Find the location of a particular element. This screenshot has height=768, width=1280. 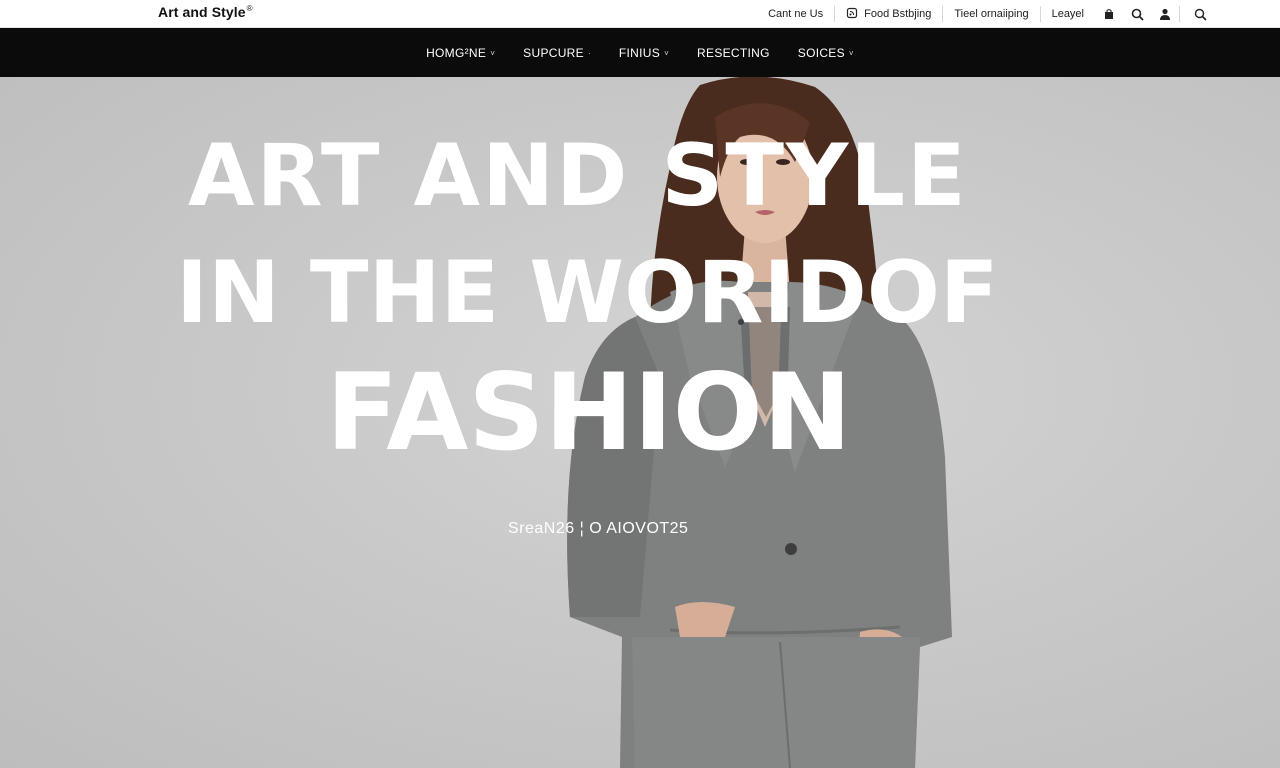

logo-mark: ® is located at coordinates (249, 8).